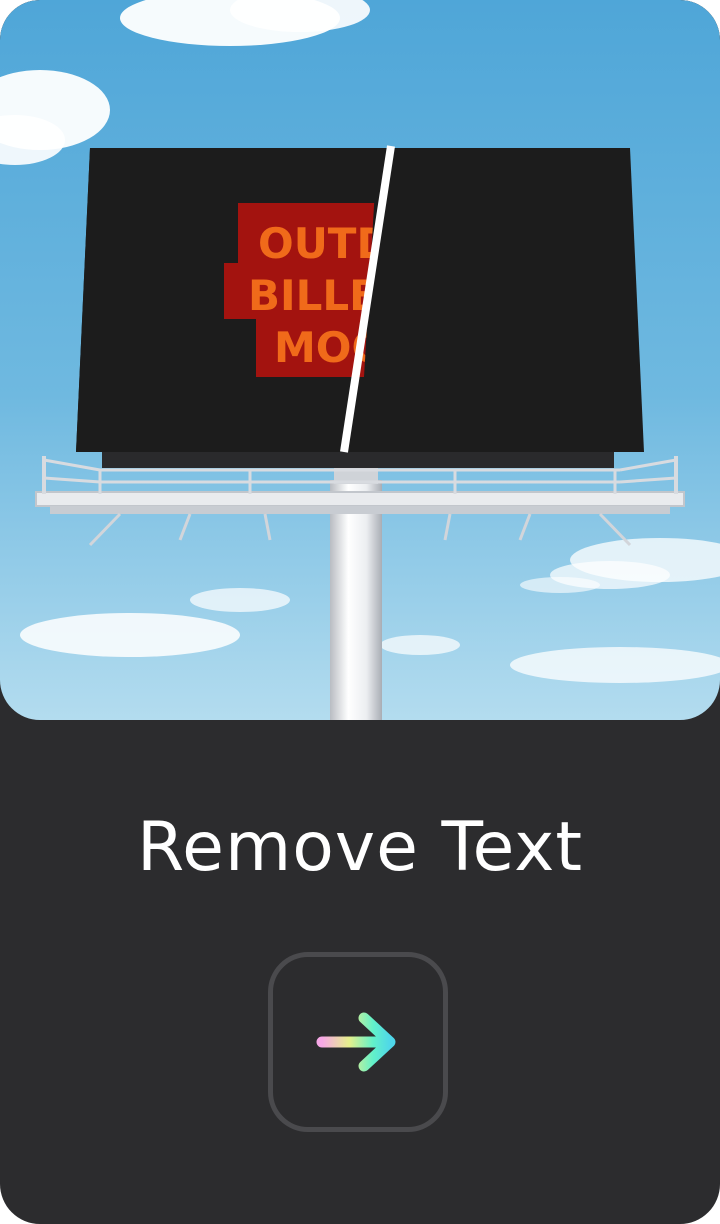 This screenshot has width=720, height=1224. I want to click on arrow-right-icon, so click(358, 1042).